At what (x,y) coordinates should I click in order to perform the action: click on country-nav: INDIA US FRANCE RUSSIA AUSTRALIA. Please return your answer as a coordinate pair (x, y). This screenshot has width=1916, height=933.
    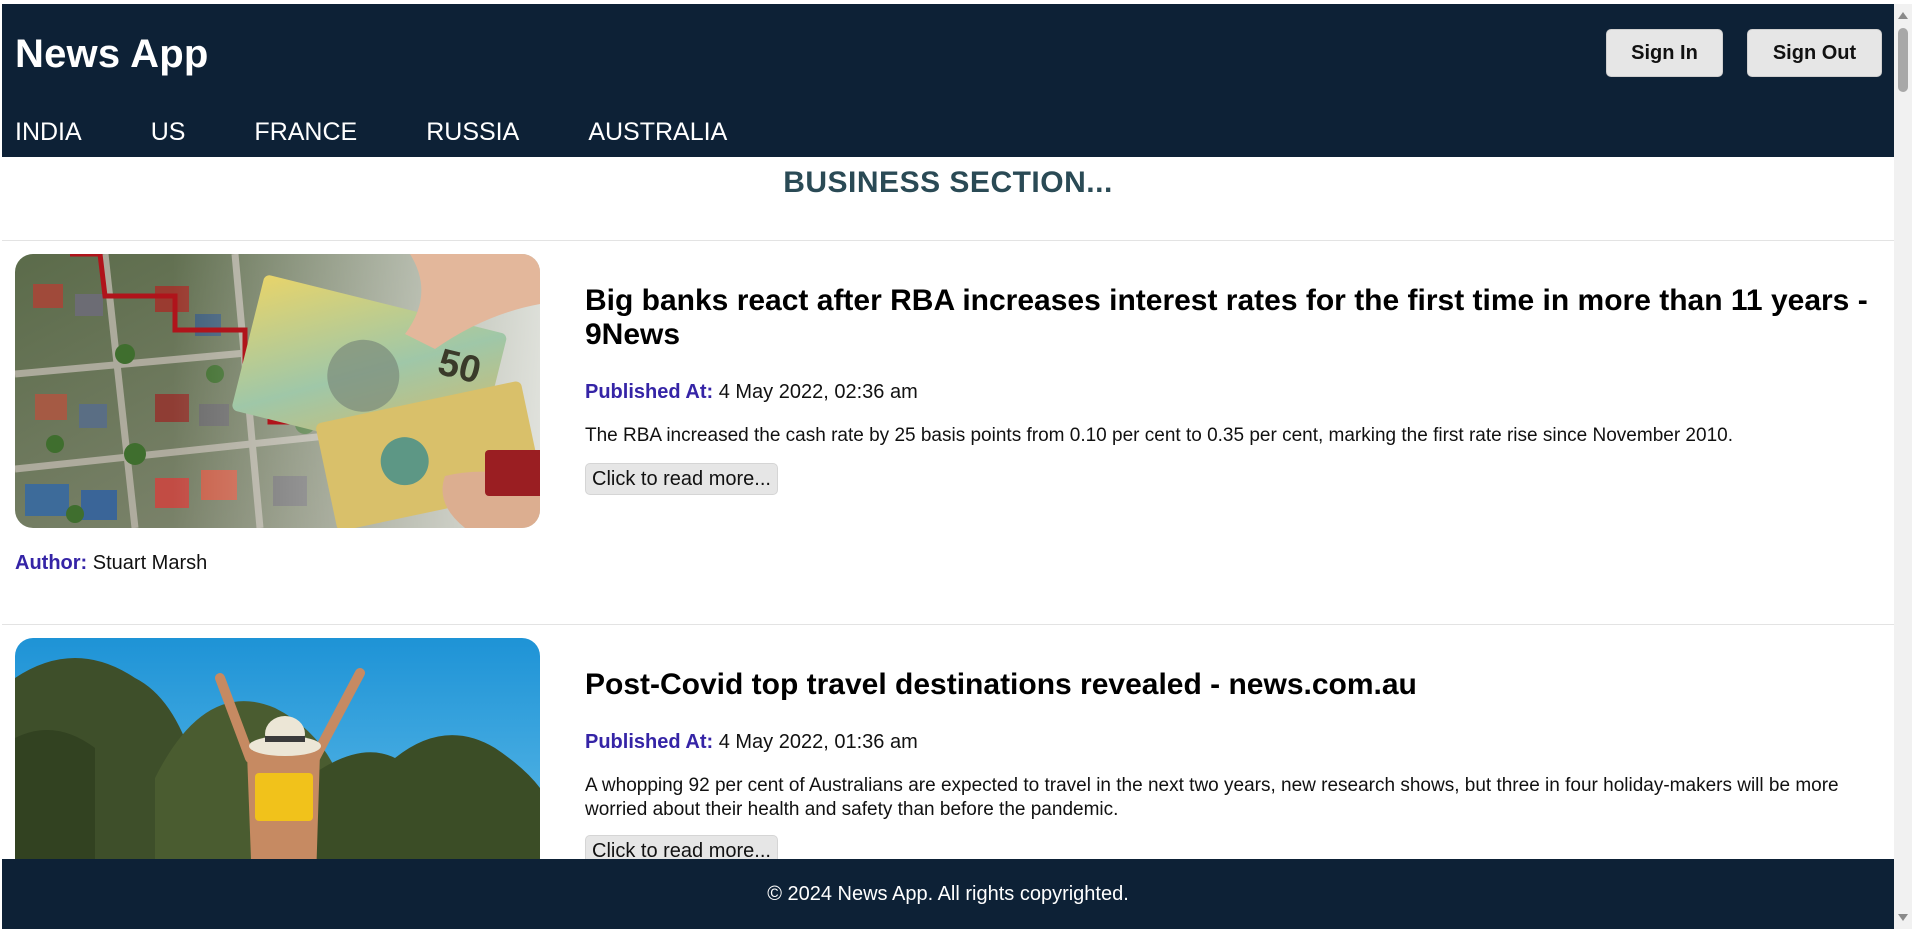
    Looking at the image, I should click on (405, 132).